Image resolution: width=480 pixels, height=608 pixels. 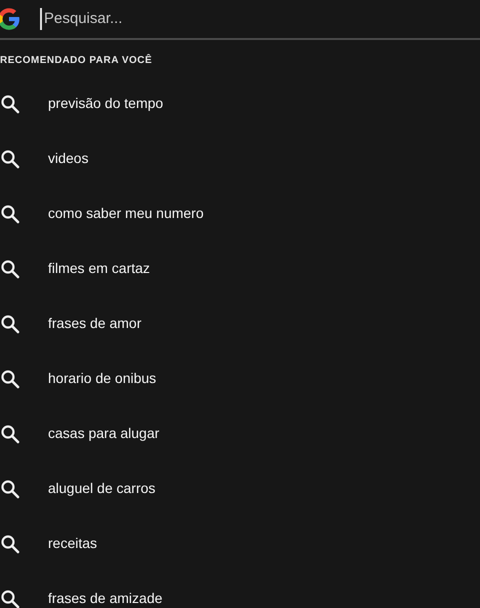 What do you see at coordinates (240, 268) in the screenshot?
I see `suggestion-item: filmes em cartaz` at bounding box center [240, 268].